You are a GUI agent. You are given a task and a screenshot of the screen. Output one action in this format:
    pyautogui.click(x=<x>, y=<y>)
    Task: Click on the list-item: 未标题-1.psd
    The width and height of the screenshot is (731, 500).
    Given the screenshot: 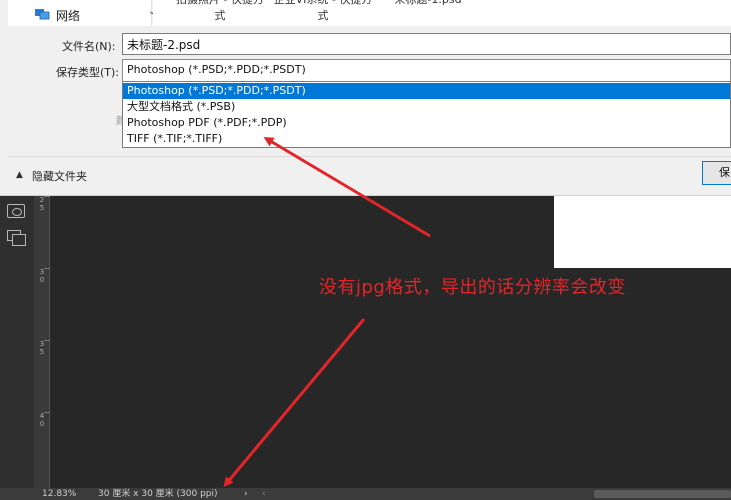 What is the action you would take?
    pyautogui.click(x=428, y=4)
    